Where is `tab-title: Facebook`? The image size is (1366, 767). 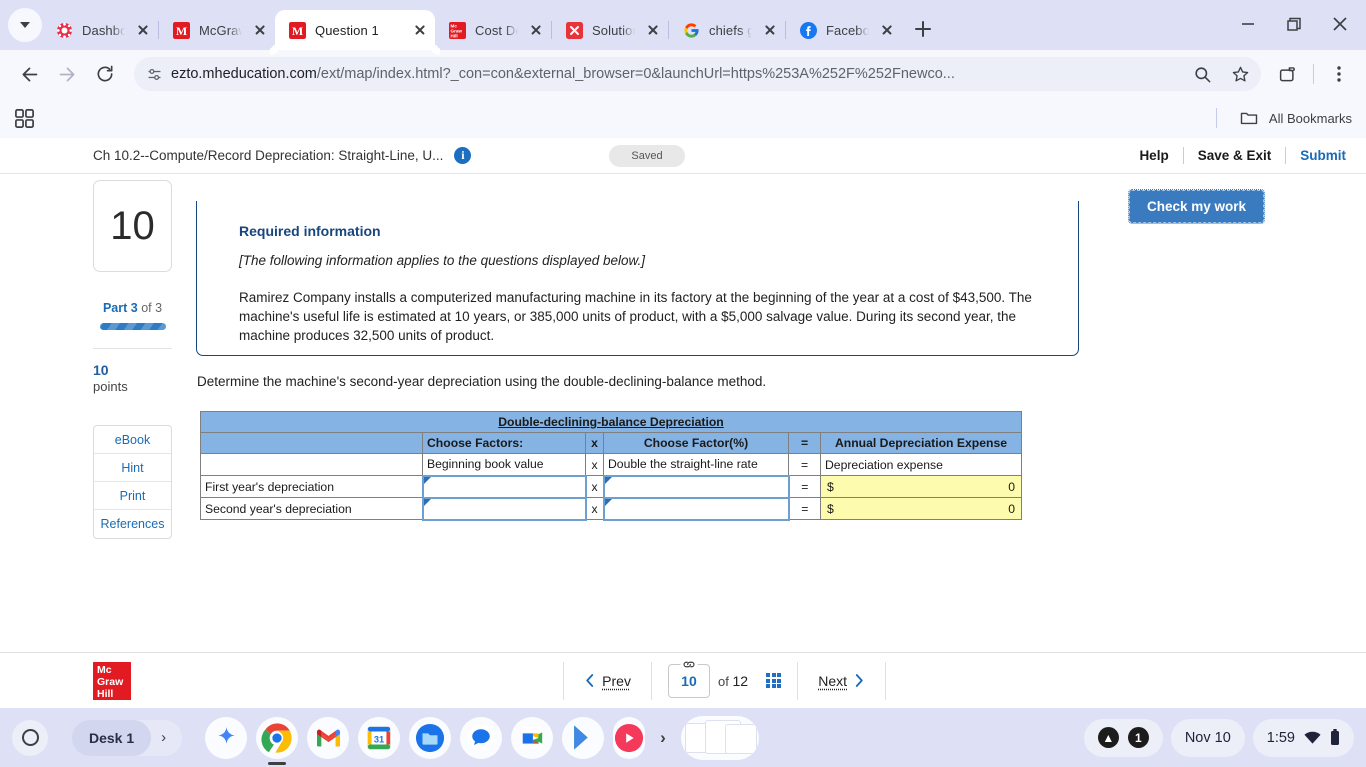 tab-title: Facebook is located at coordinates (847, 30).